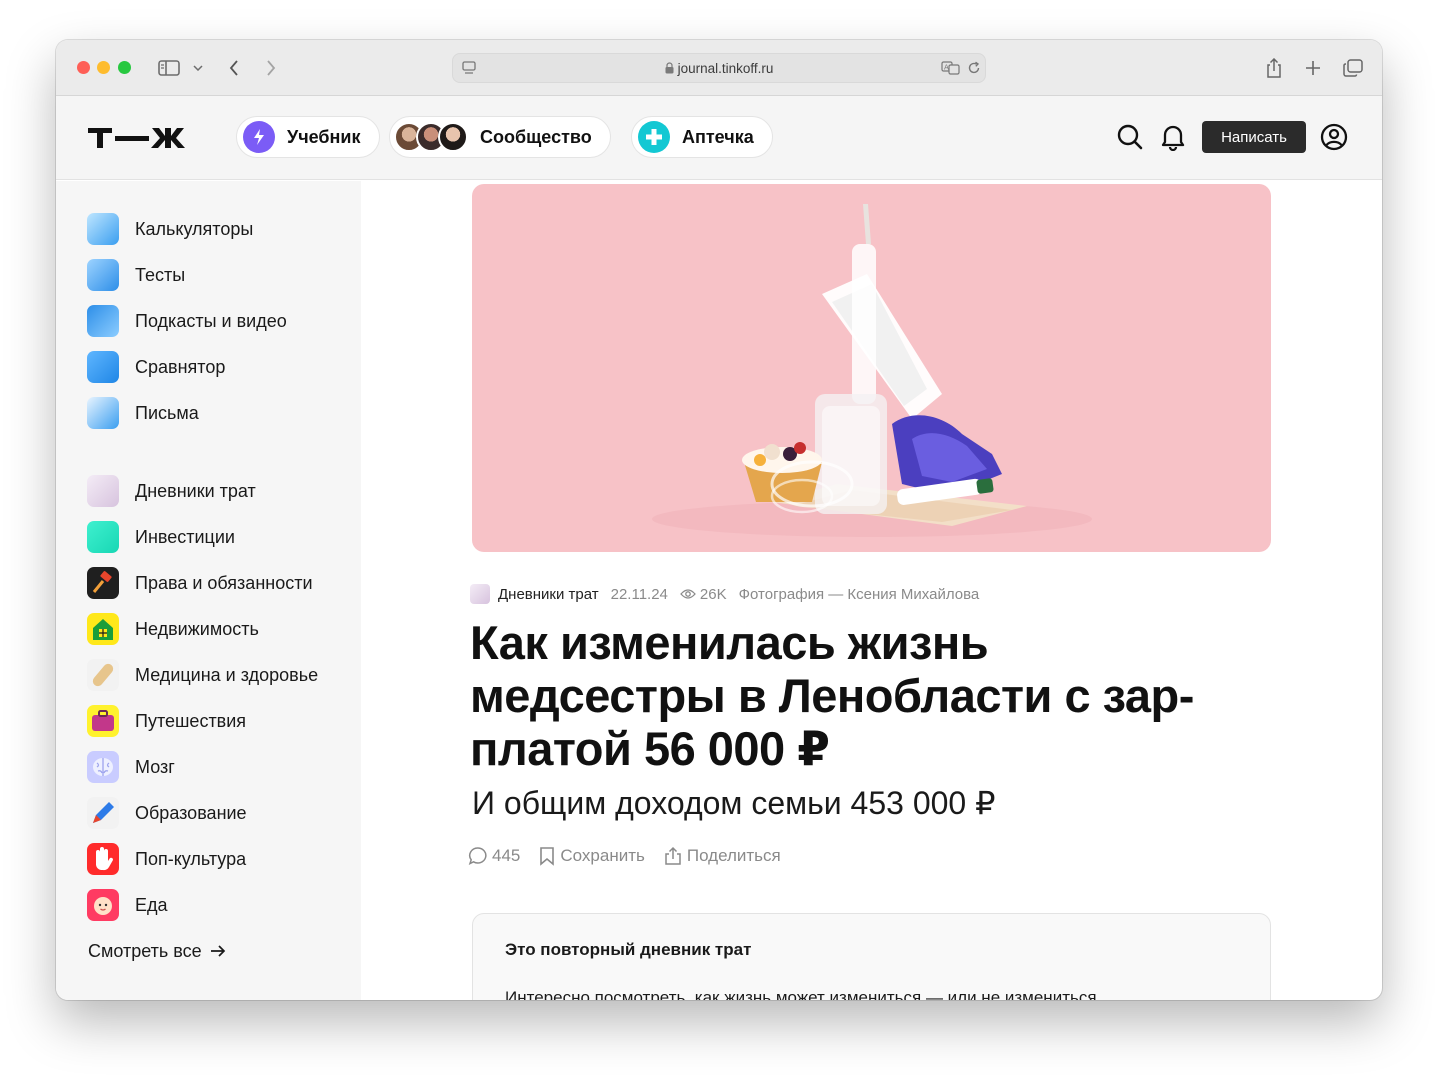 Image resolution: width=1440 pixels, height=1078 pixels. Describe the element at coordinates (170, 229) in the screenshot. I see `sidebar-item-calculators: Калькуляторы` at that location.